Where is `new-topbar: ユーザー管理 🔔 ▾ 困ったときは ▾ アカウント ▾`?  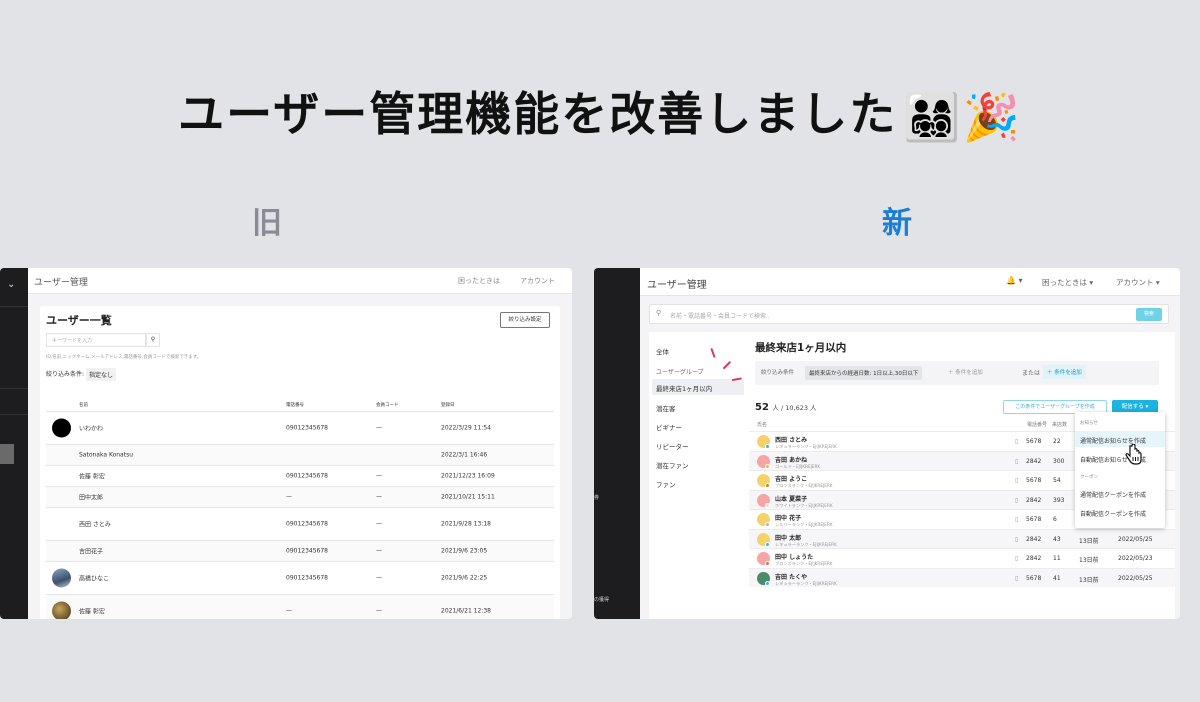 new-topbar: ユーザー管理 🔔 ▾ 困ったときは ▾ アカウント ▾ is located at coordinates (910, 282).